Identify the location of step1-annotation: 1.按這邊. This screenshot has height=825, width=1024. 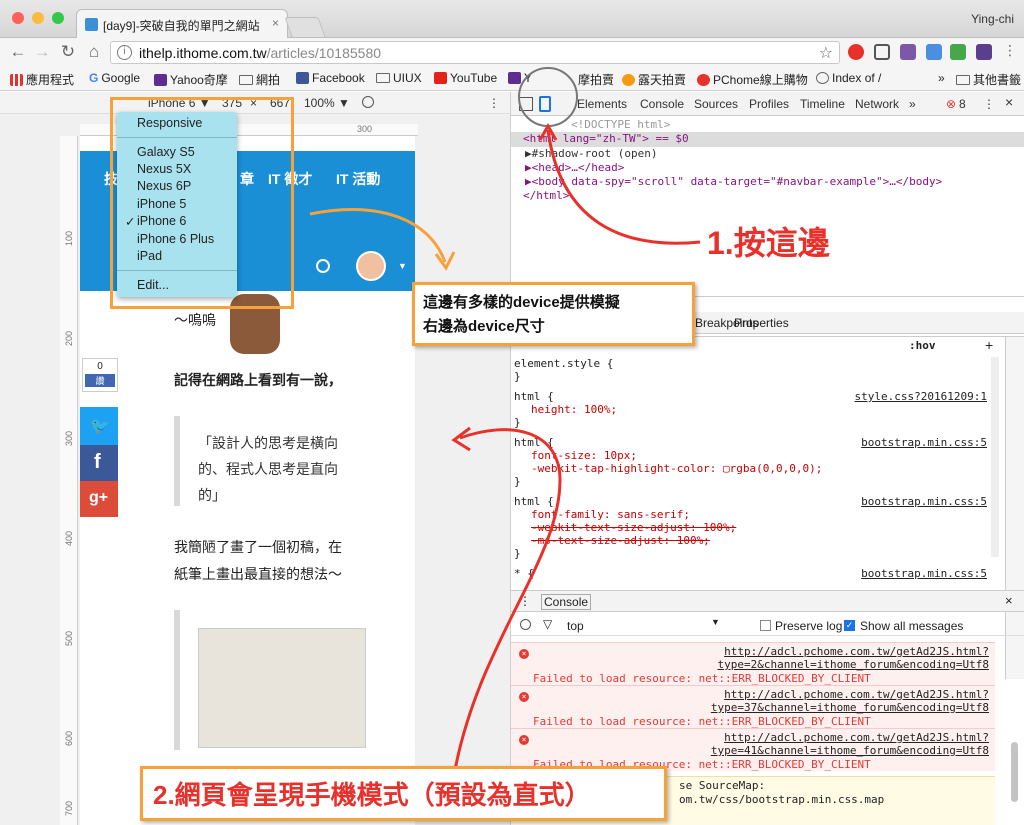
(768, 243).